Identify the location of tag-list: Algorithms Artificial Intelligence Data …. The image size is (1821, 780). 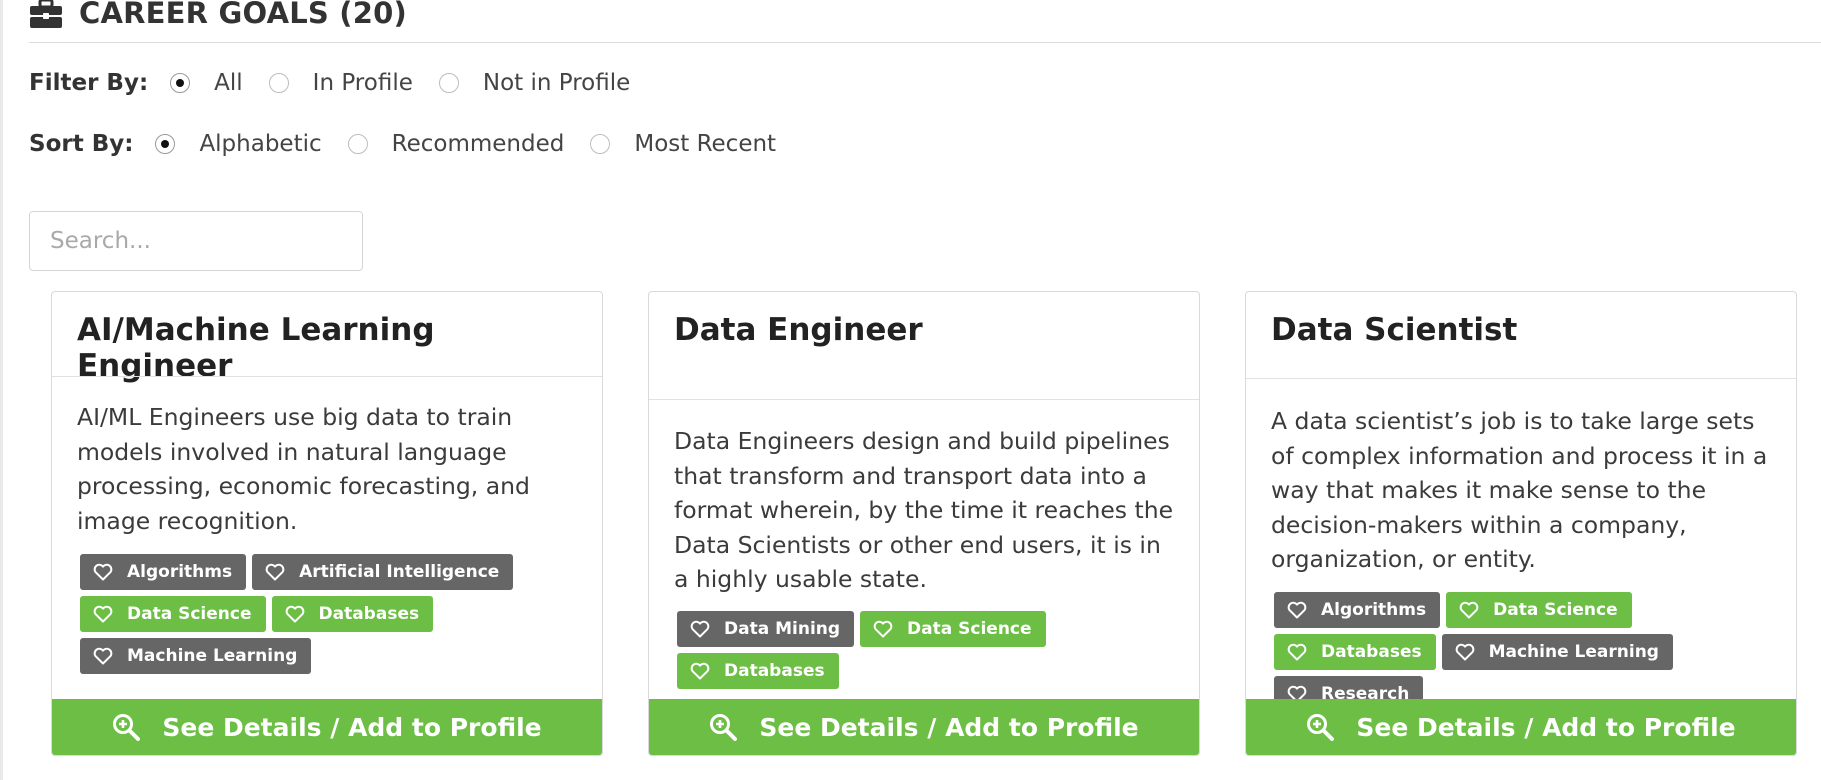
(331, 617).